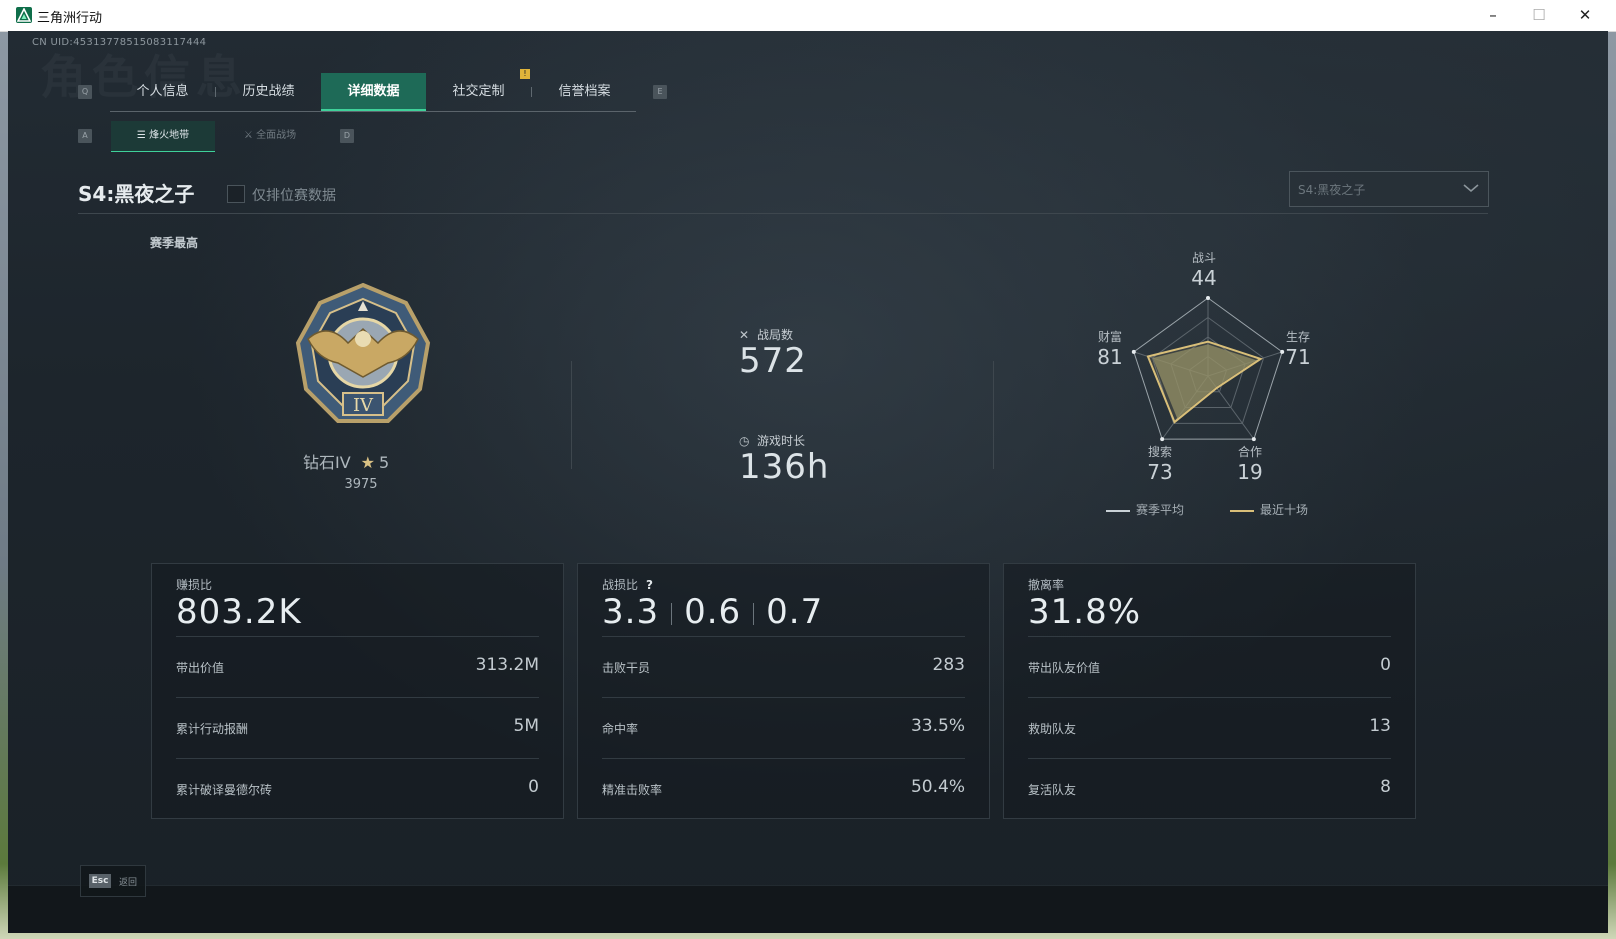 The width and height of the screenshot is (1616, 939). What do you see at coordinates (784, 467) in the screenshot?
I see `playtime-value: 136h` at bounding box center [784, 467].